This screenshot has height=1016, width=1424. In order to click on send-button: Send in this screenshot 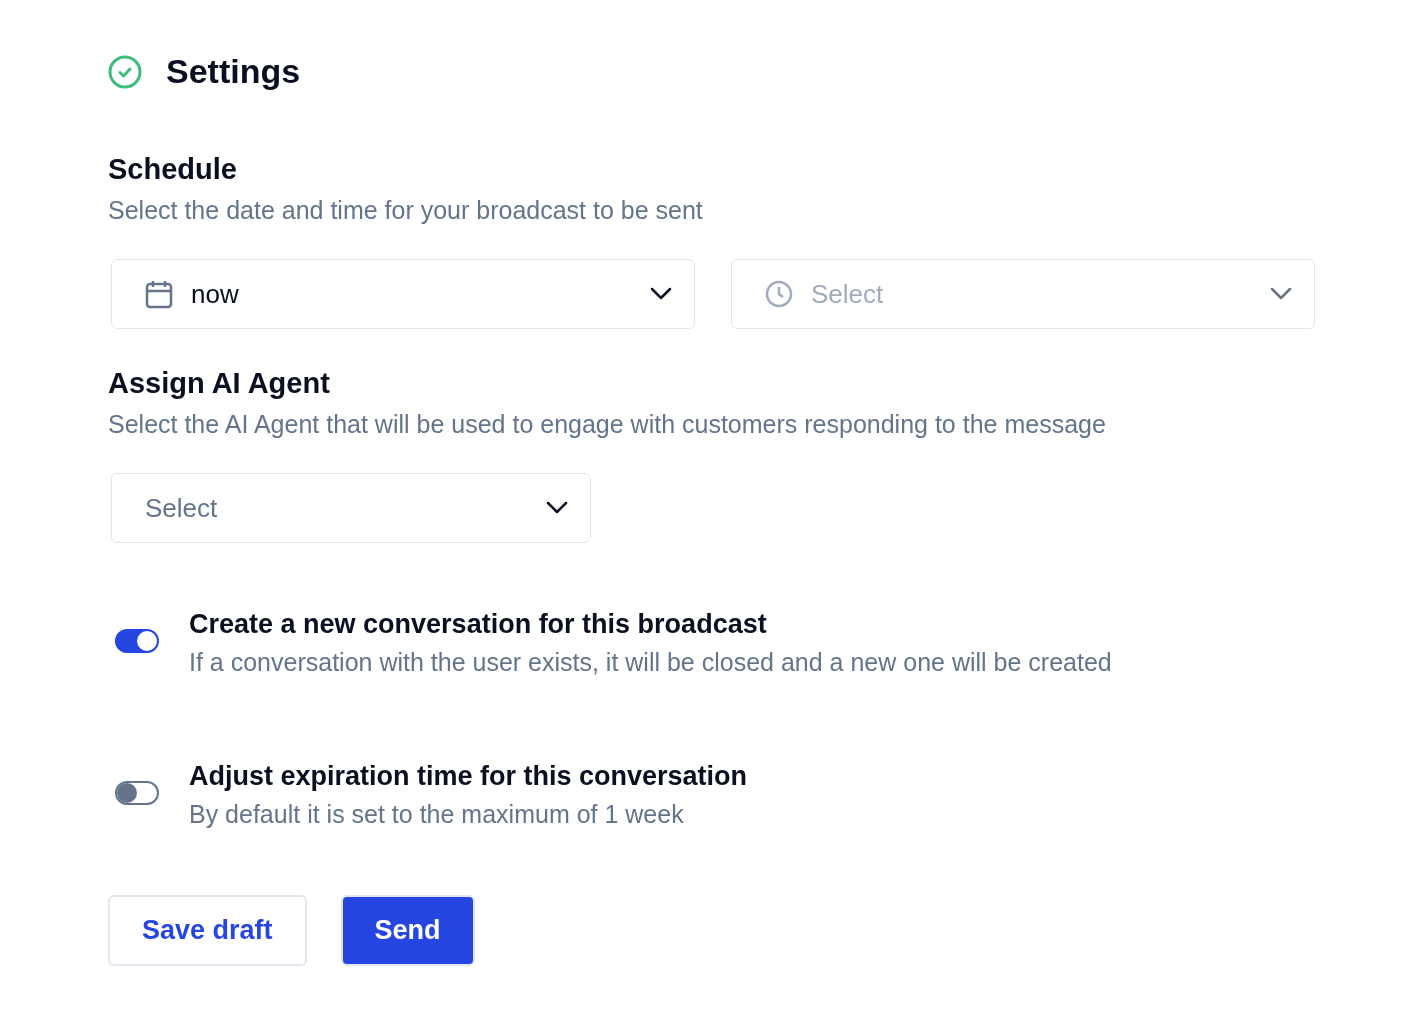, I will do `click(407, 930)`.